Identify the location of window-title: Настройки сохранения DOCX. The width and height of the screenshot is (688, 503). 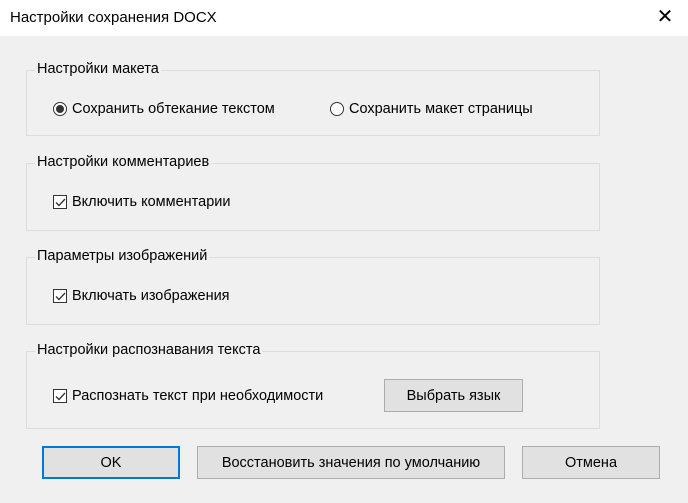
(113, 17).